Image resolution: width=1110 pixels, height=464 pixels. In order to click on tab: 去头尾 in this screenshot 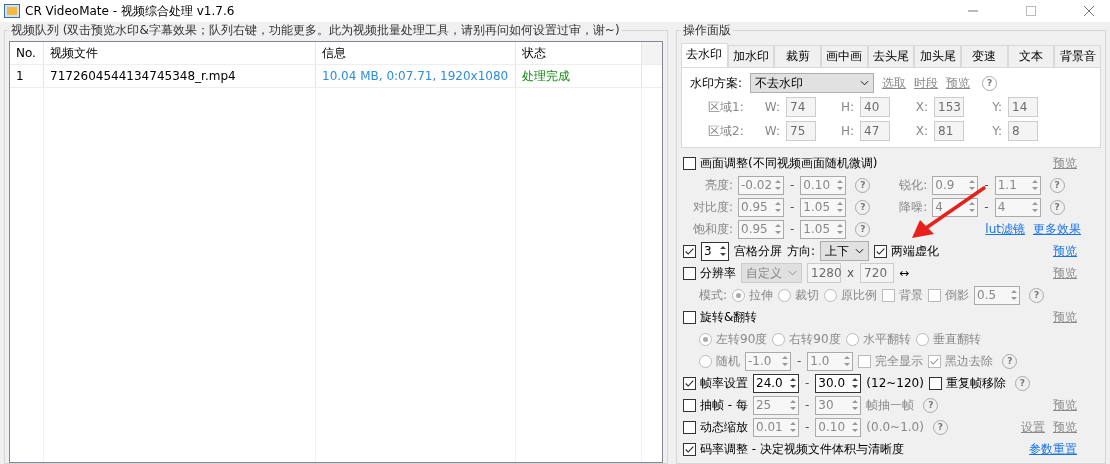, I will do `click(891, 56)`.